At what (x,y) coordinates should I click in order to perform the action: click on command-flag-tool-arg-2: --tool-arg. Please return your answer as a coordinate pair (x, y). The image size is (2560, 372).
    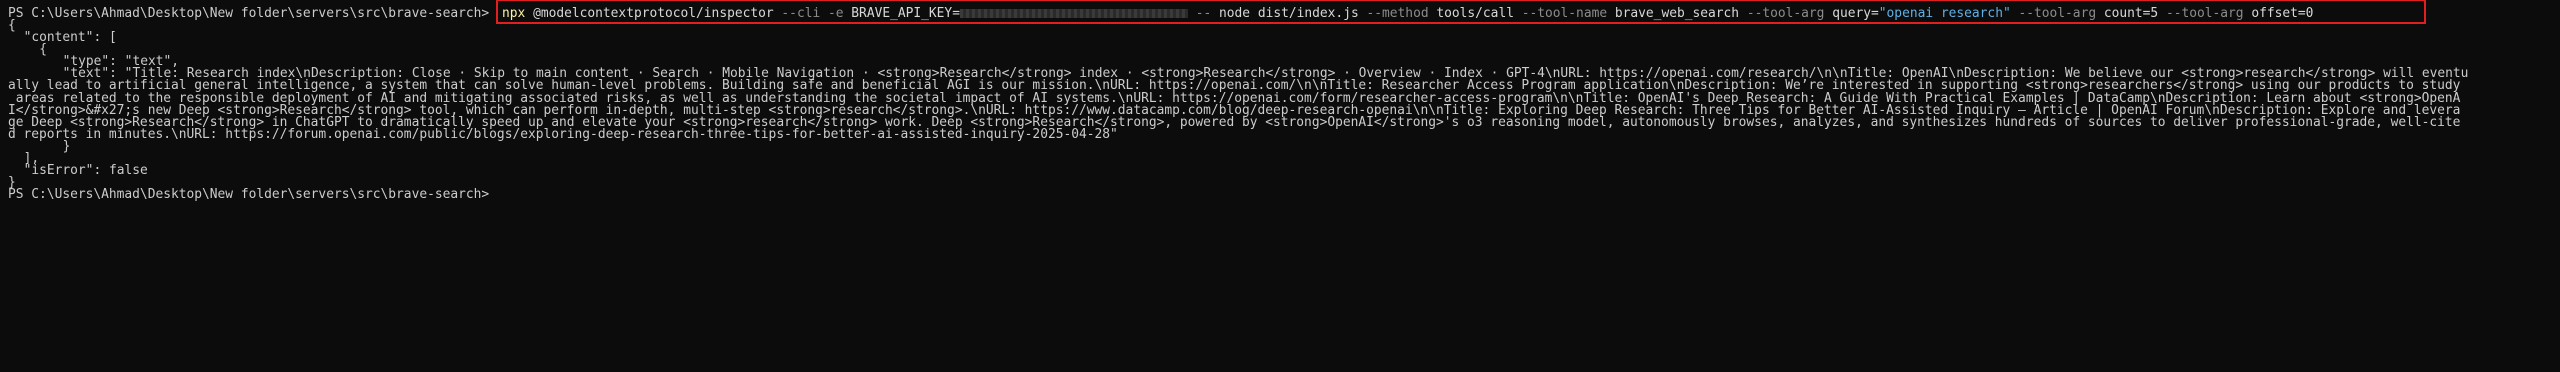
    Looking at the image, I should click on (2057, 13).